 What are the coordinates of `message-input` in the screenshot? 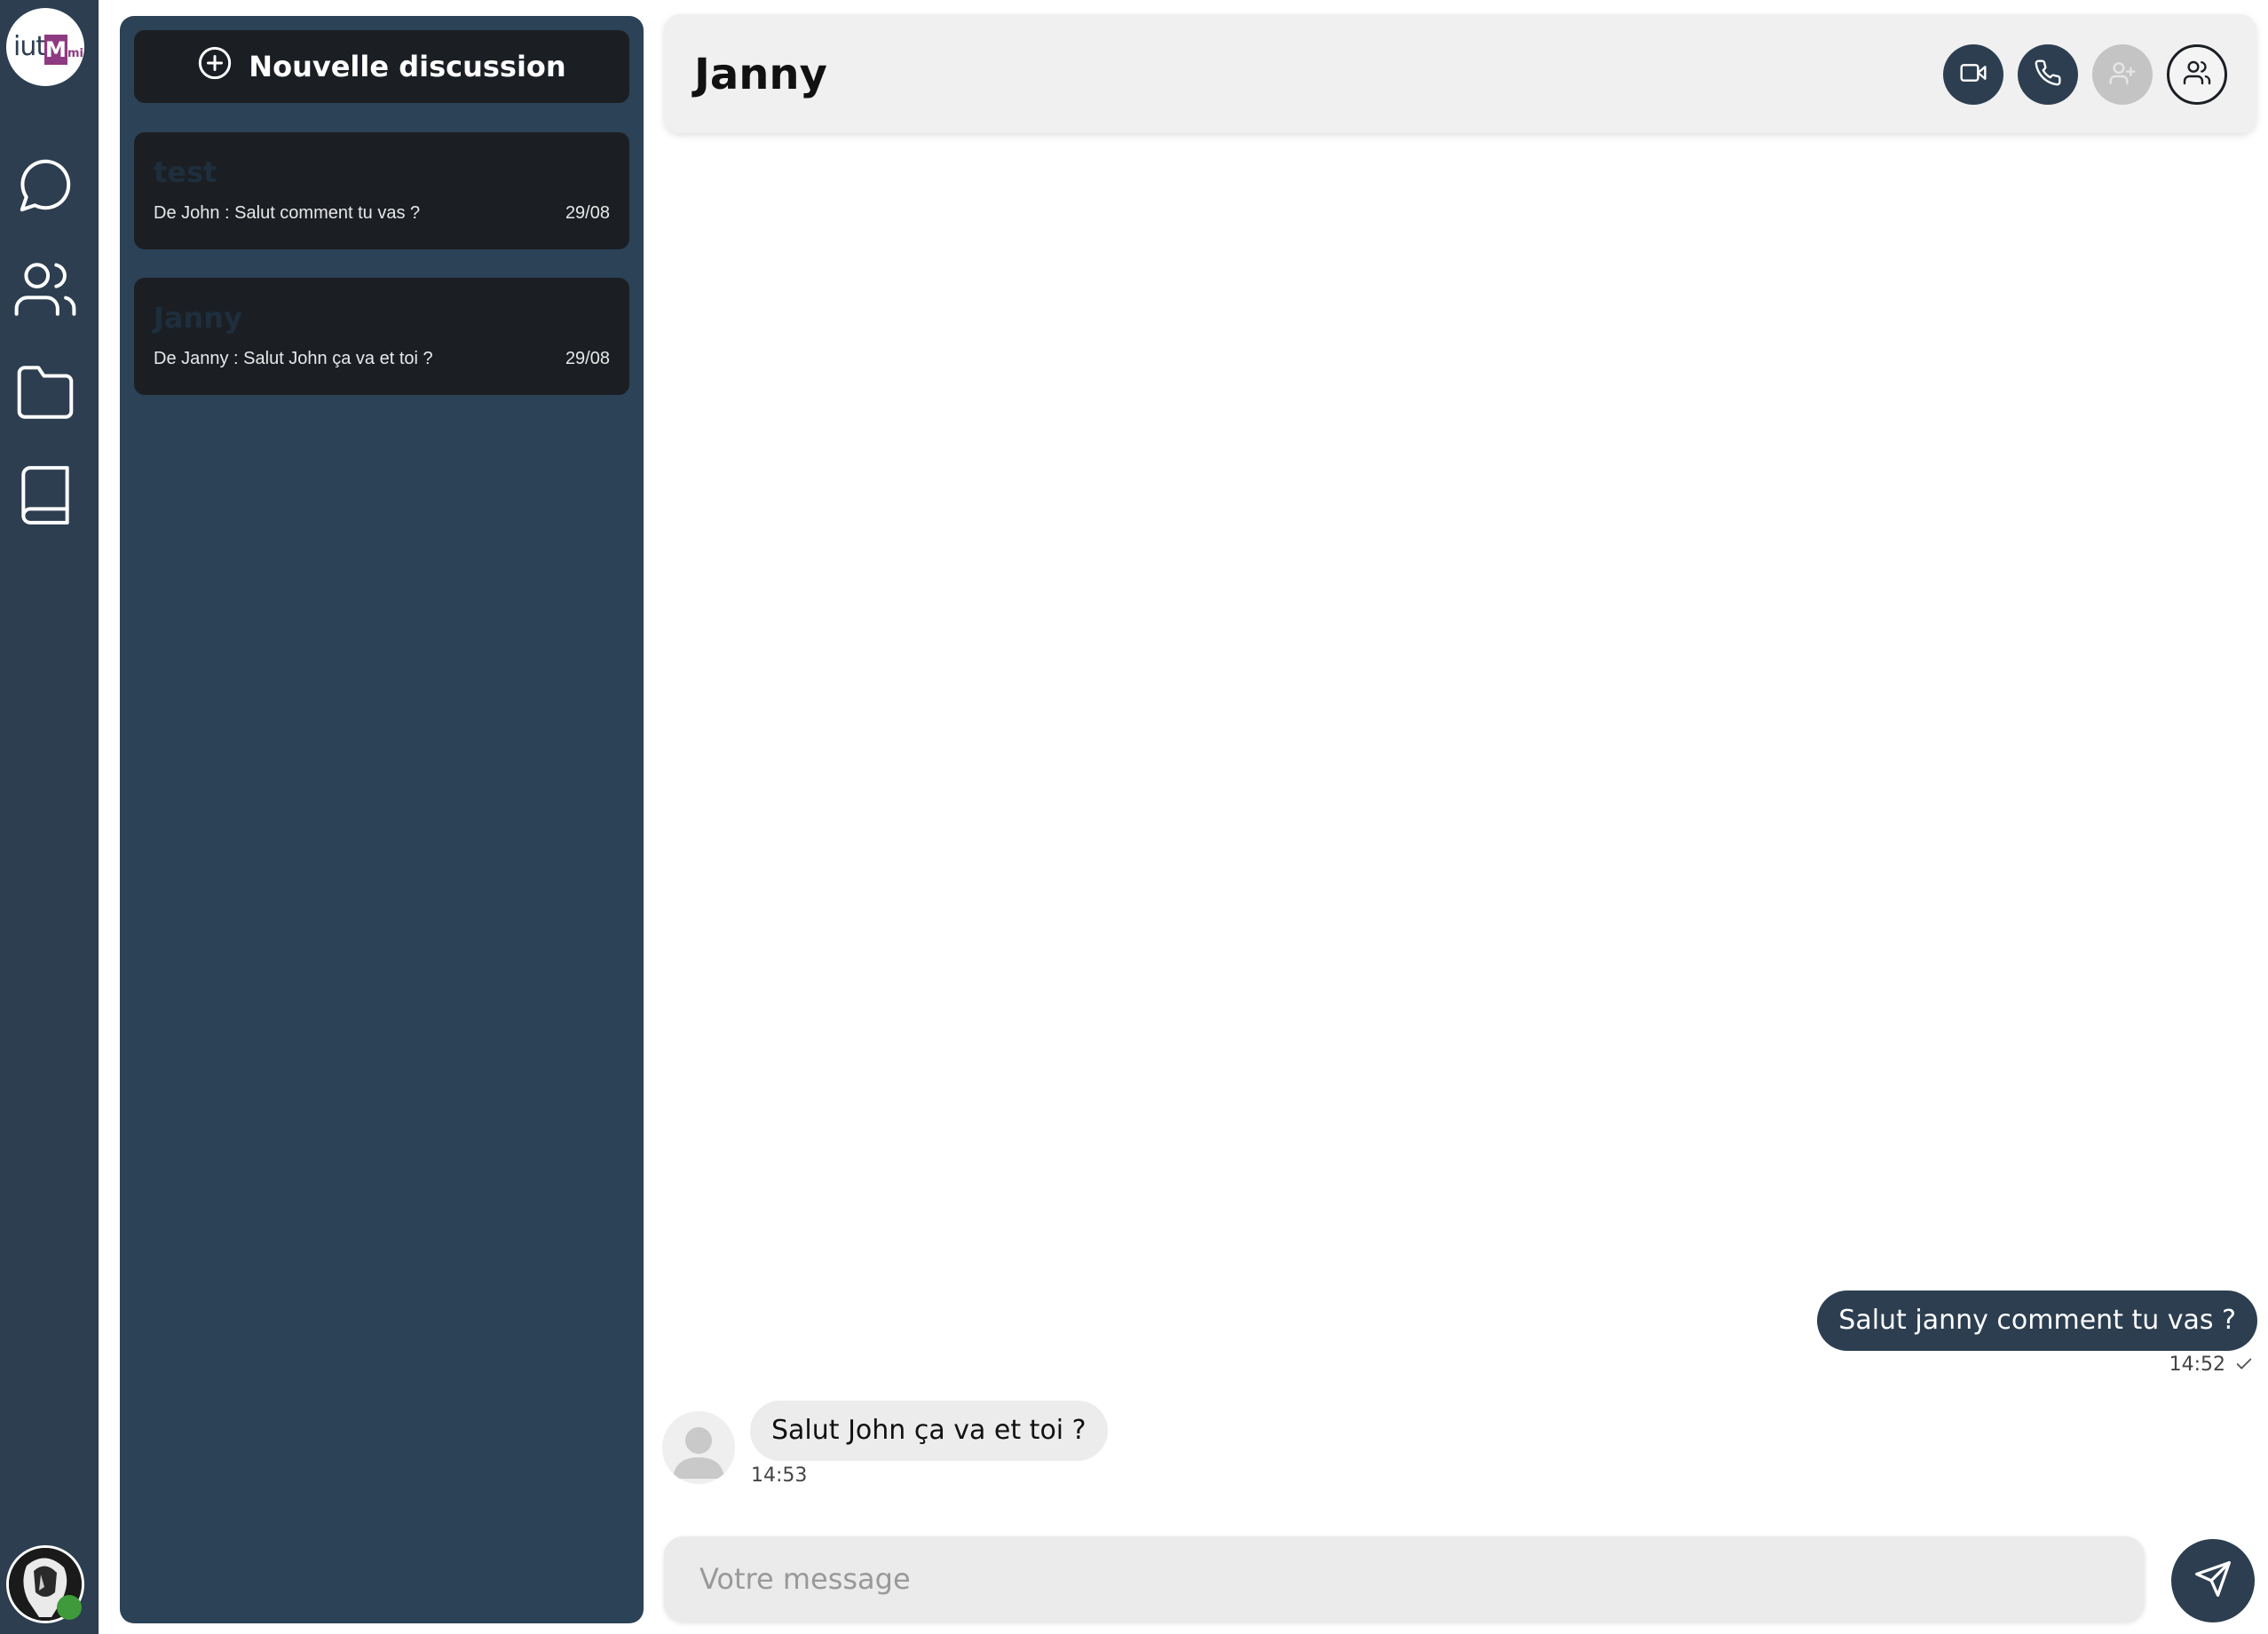 It's located at (1404, 1579).